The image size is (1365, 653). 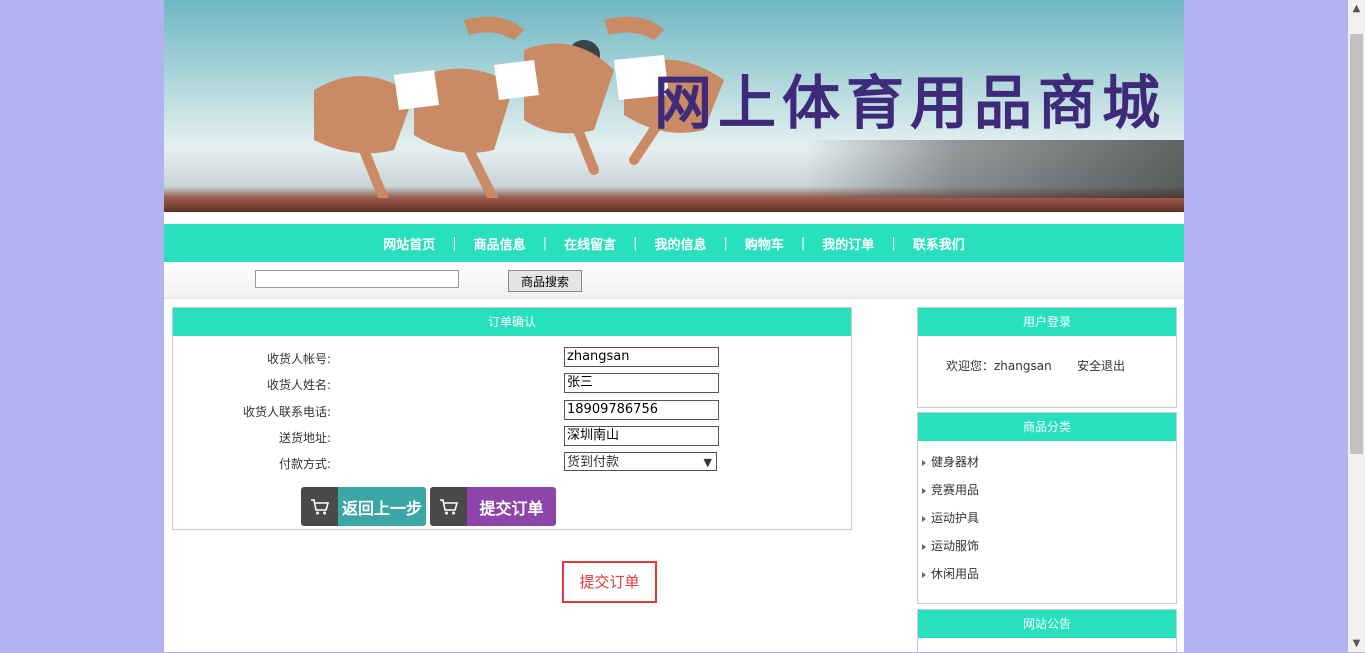 I want to click on running-track, so click(x=674, y=205).